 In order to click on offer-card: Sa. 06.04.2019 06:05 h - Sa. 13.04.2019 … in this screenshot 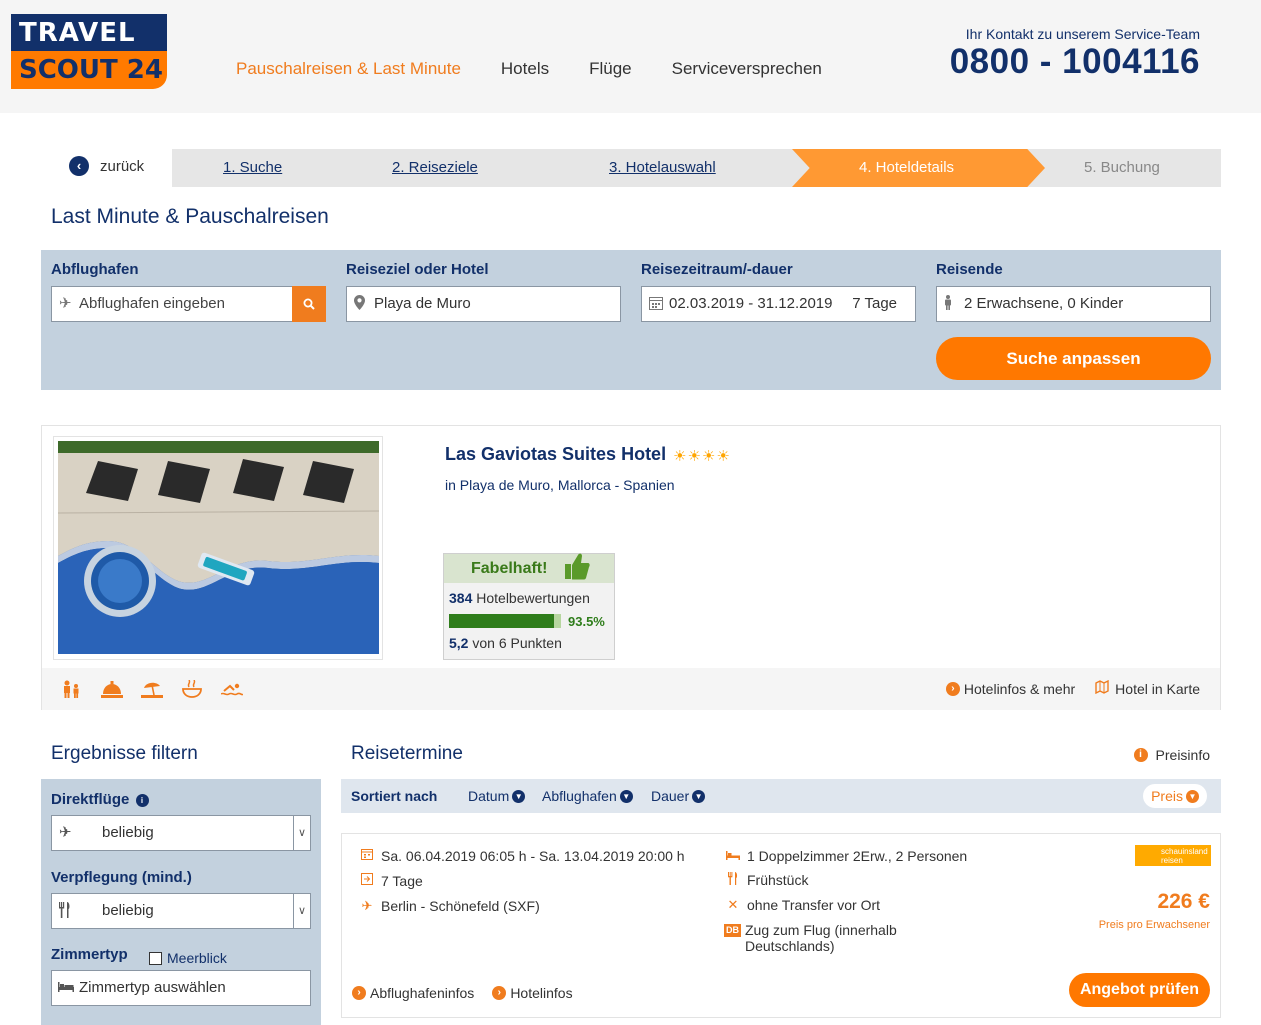, I will do `click(781, 925)`.